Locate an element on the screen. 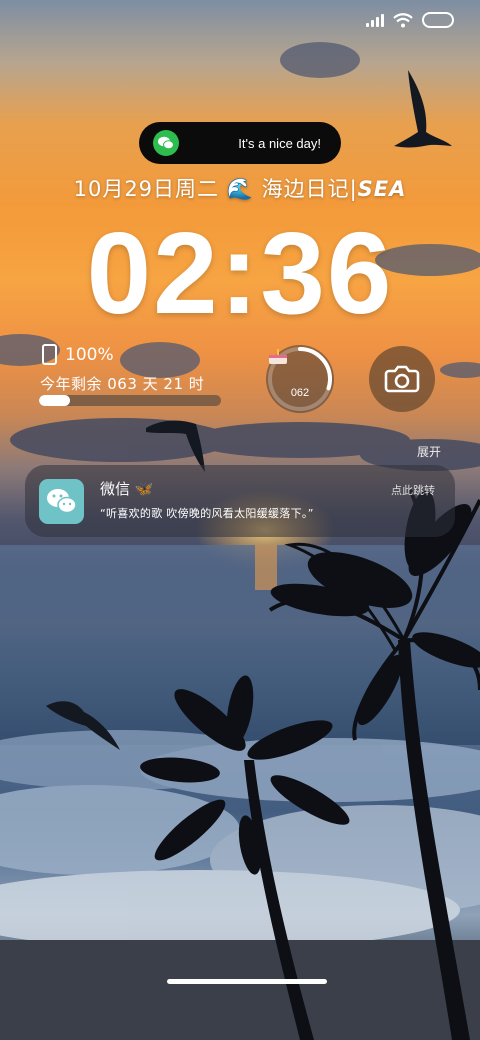 This screenshot has width=480, height=1040. camera-button is located at coordinates (402, 379).